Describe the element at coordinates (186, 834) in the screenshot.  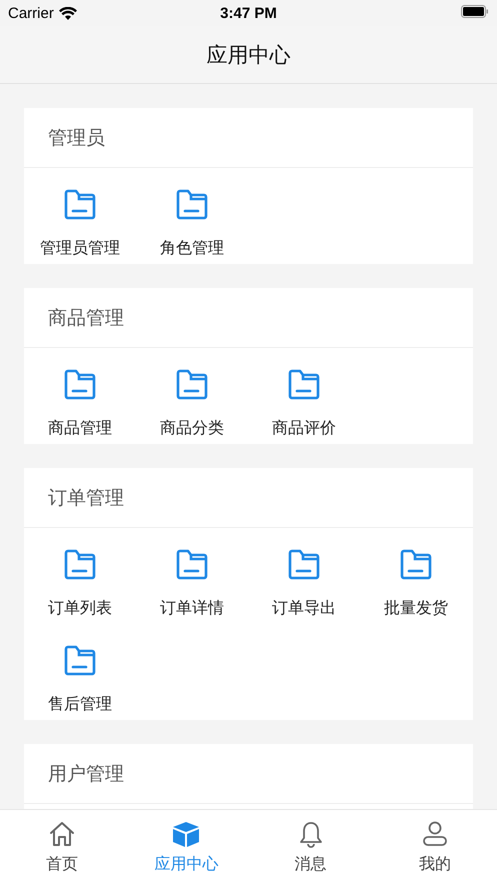
I see `cube-icon` at that location.